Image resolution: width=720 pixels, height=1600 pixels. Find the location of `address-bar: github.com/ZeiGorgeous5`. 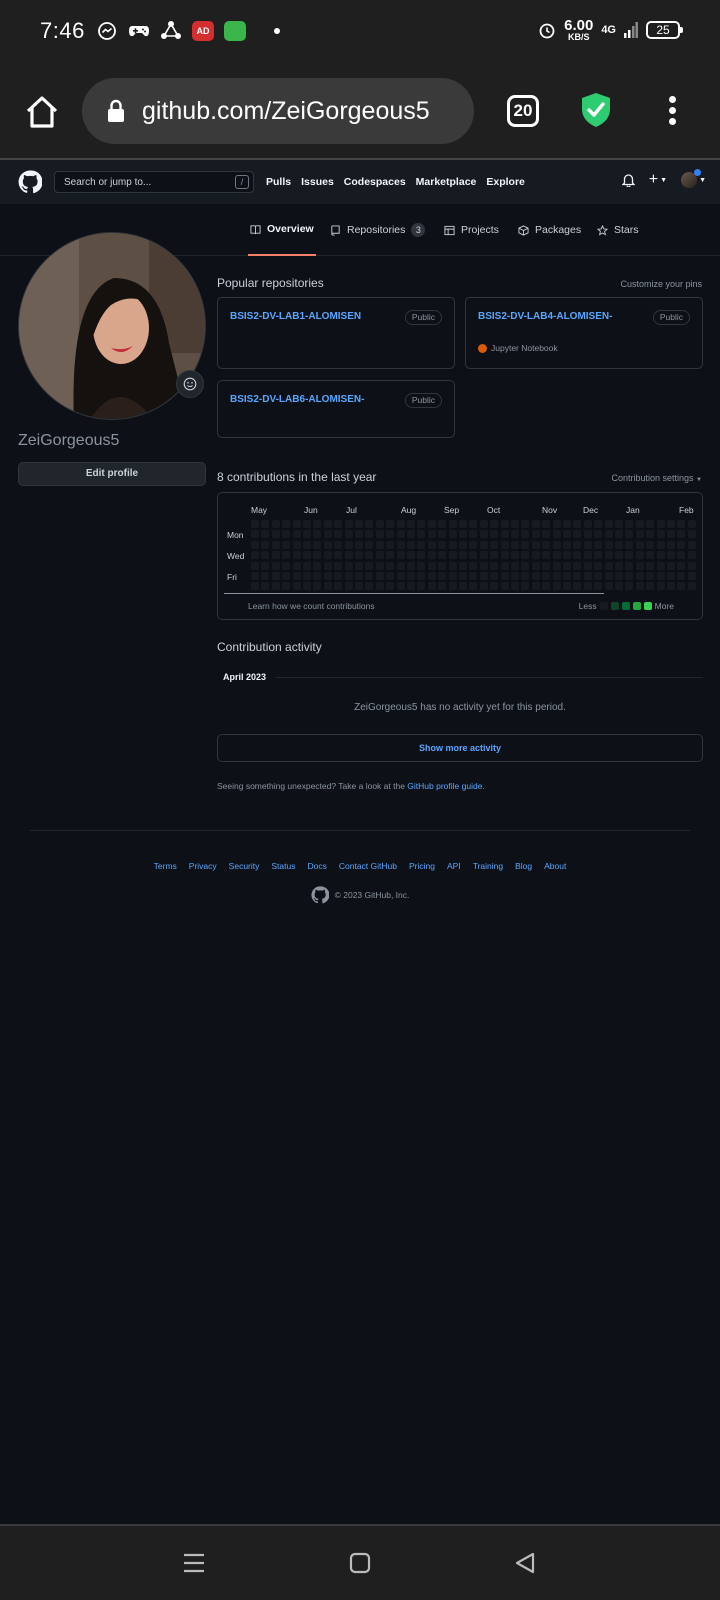

address-bar: github.com/ZeiGorgeous5 is located at coordinates (278, 111).